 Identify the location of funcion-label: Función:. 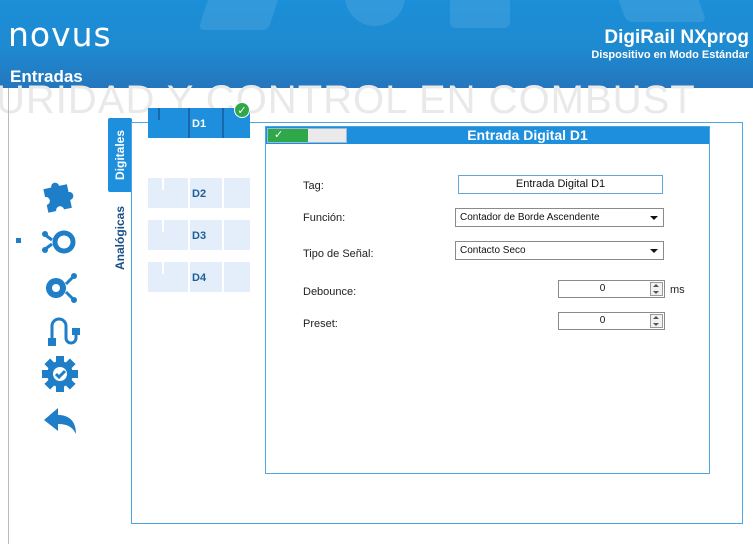
(324, 218).